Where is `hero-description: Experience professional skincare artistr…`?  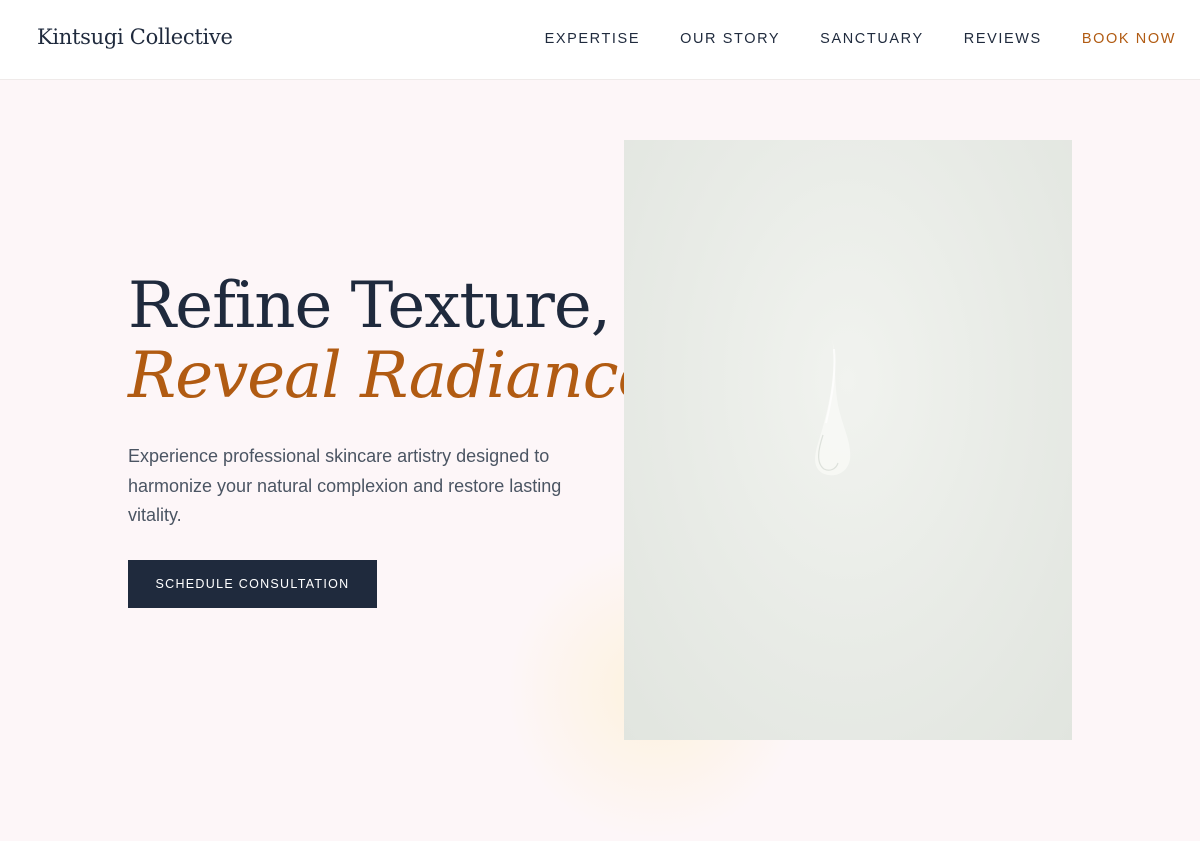
hero-description: Experience professional skincare artistr… is located at coordinates (345, 485).